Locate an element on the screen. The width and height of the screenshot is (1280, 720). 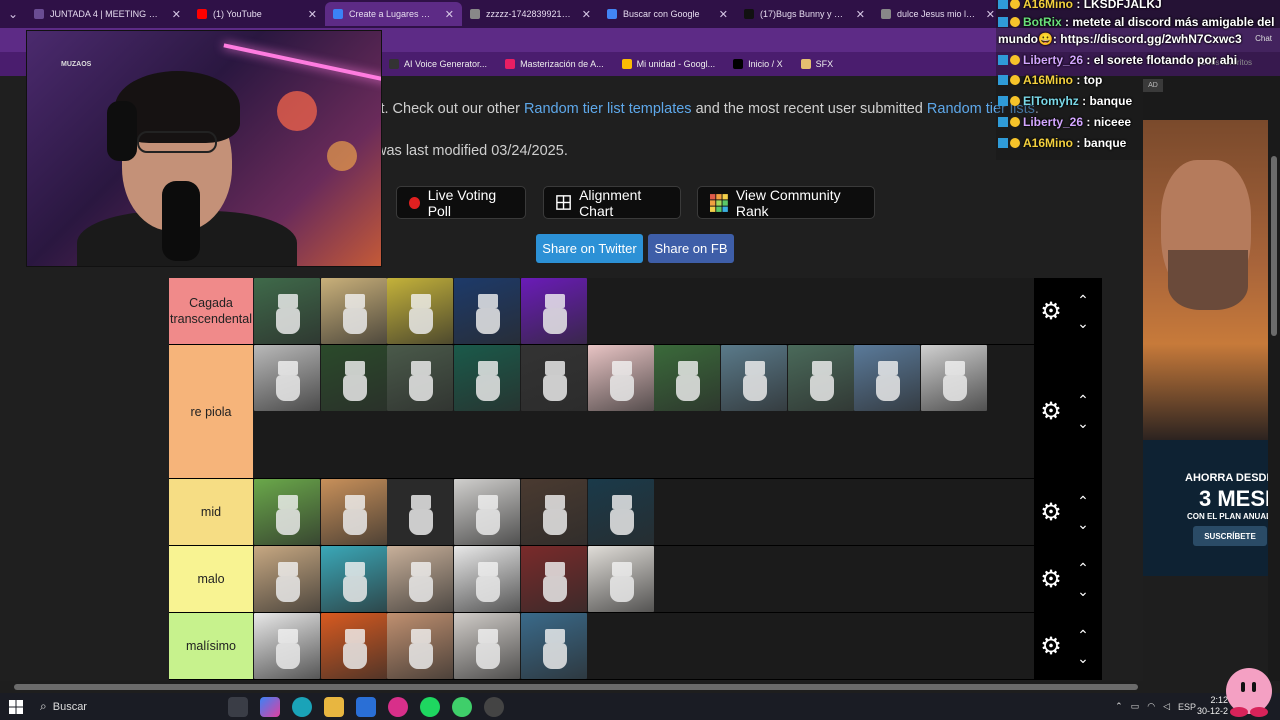
bookmark-item: SFX is located at coordinates (817, 64).